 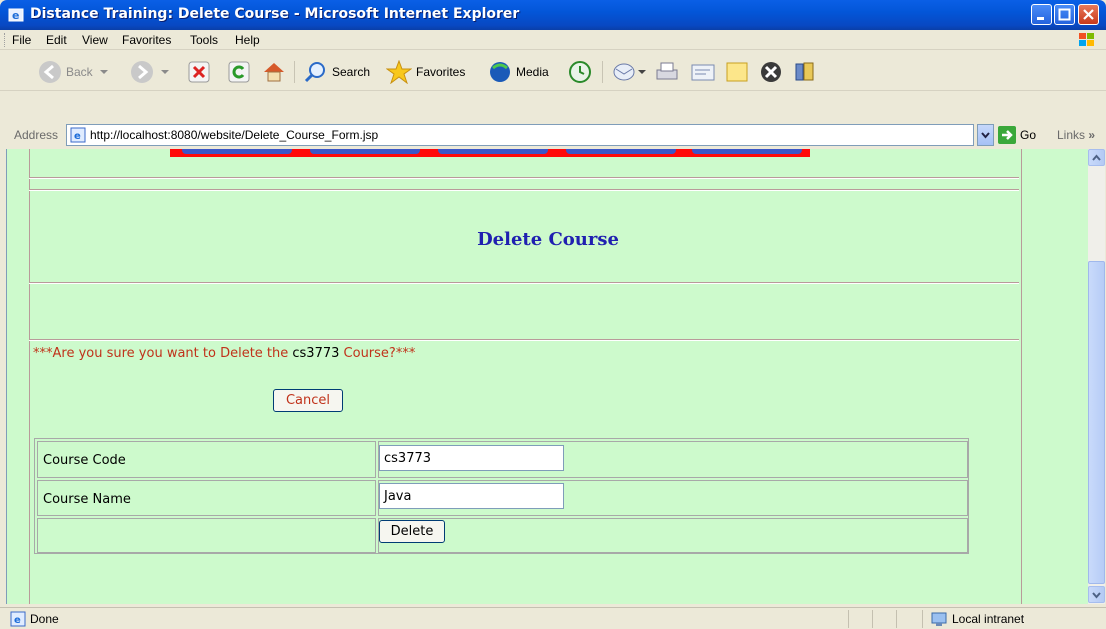 I want to click on edit-page-icon, so click(x=703, y=72).